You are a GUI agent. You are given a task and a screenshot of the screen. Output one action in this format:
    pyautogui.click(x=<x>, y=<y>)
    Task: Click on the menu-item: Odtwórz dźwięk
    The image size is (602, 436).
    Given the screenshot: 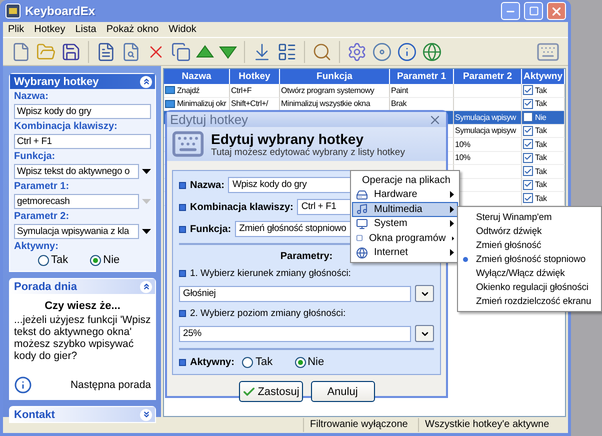 What is the action you would take?
    pyautogui.click(x=529, y=231)
    